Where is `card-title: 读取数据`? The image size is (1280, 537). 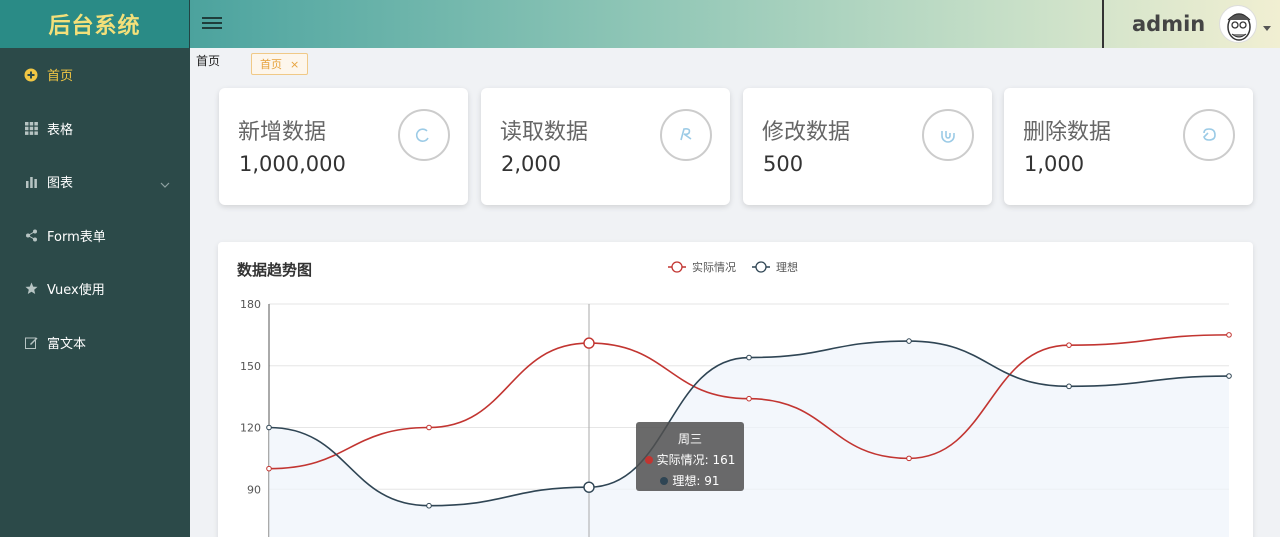
card-title: 读取数据 is located at coordinates (544, 132).